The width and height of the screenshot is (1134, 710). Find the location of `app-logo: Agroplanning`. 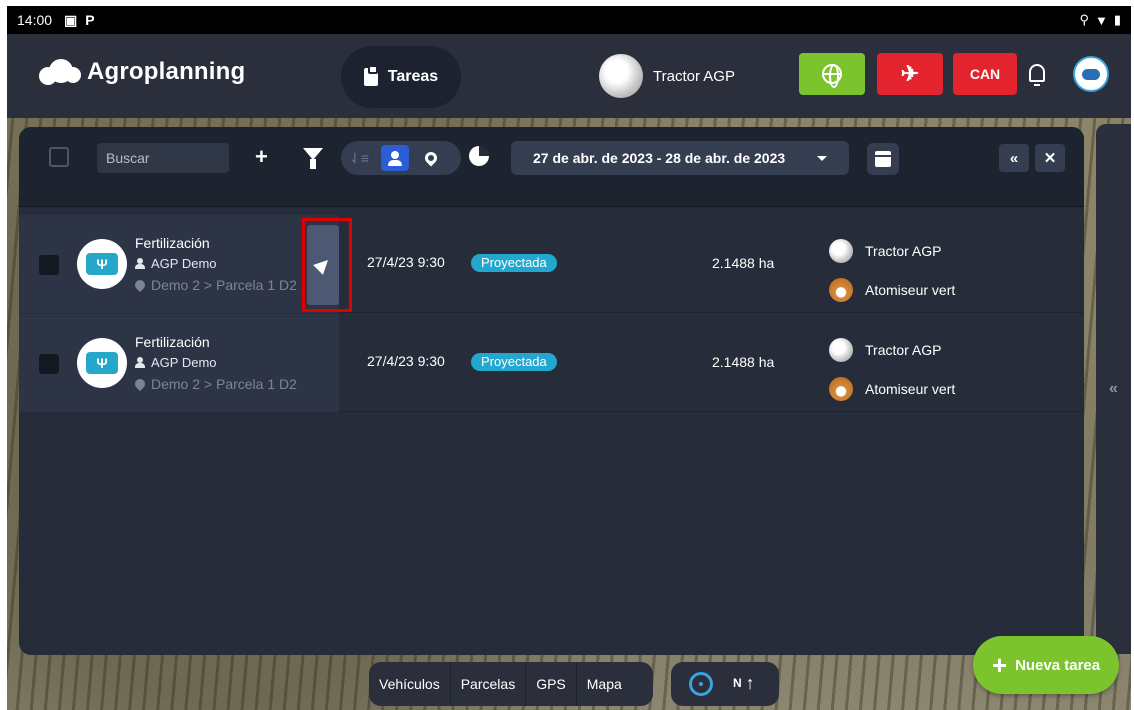

app-logo: Agroplanning is located at coordinates (142, 72).